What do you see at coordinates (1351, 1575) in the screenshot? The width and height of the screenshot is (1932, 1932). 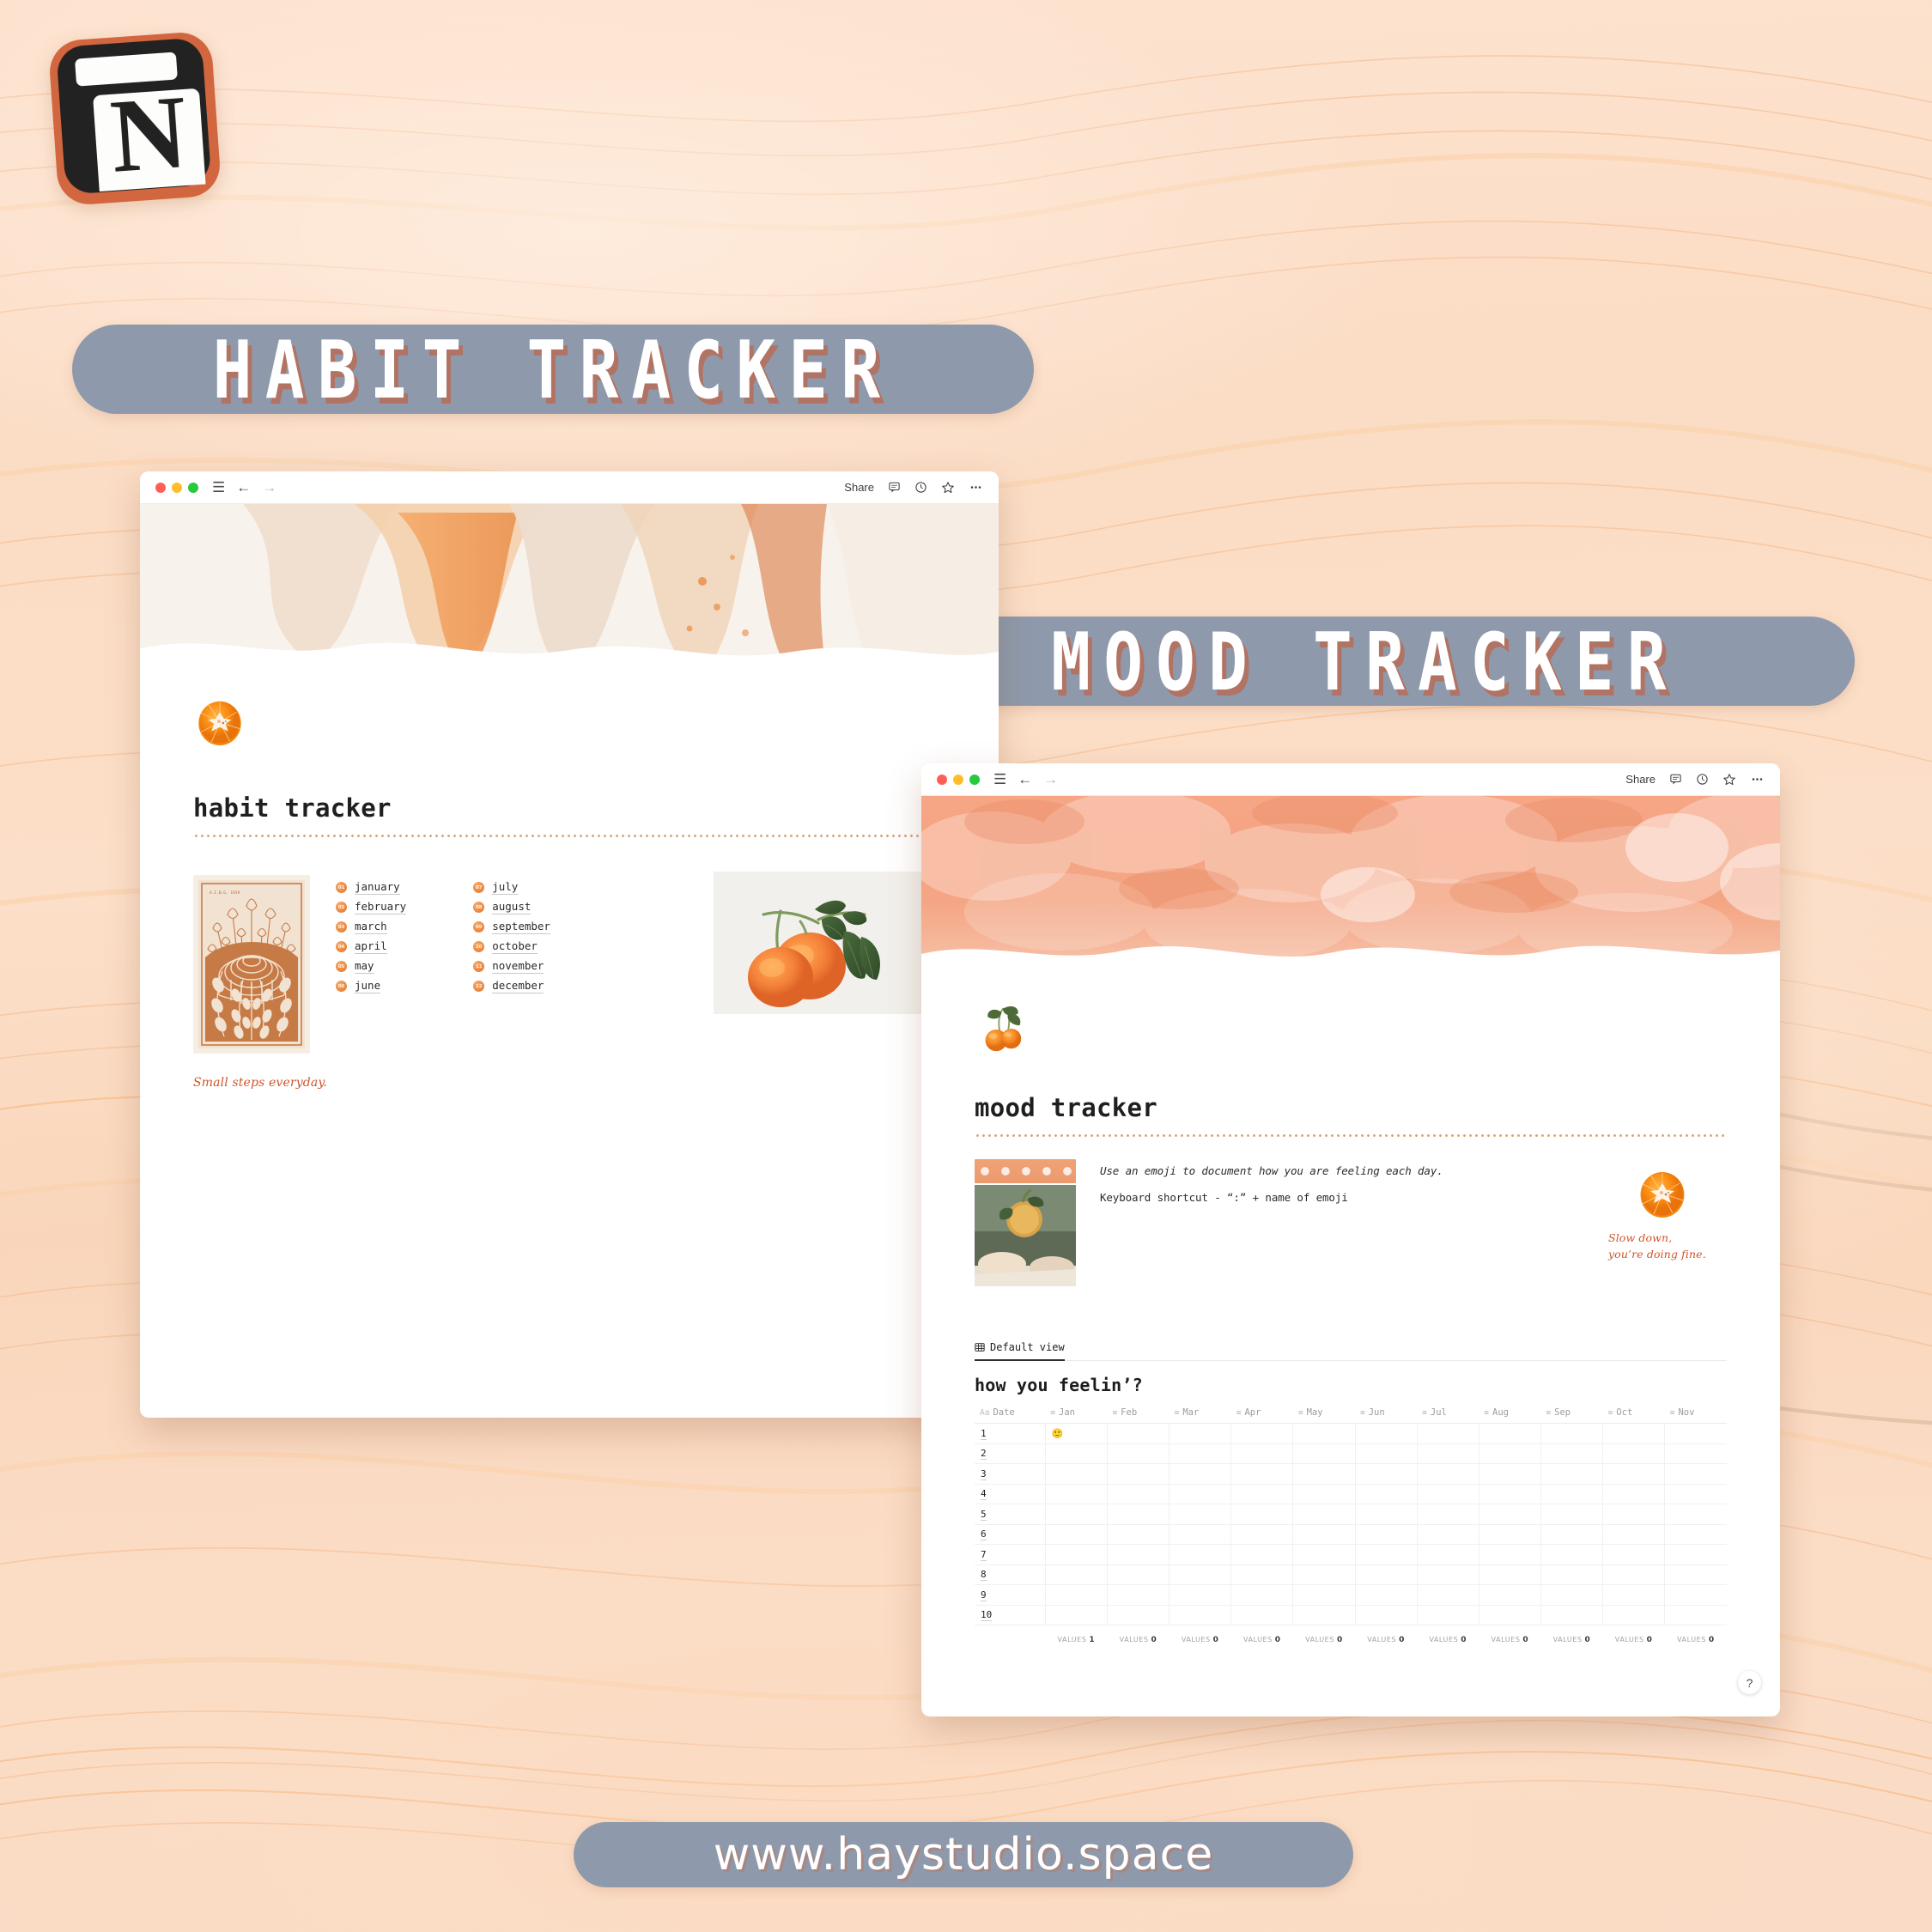 I see `table-row: 8` at bounding box center [1351, 1575].